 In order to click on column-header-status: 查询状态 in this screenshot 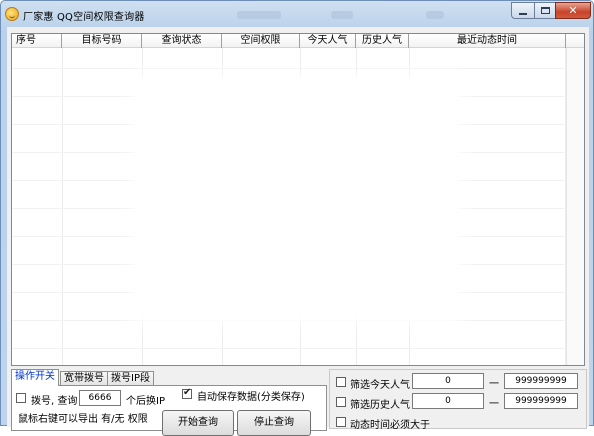, I will do `click(182, 41)`.